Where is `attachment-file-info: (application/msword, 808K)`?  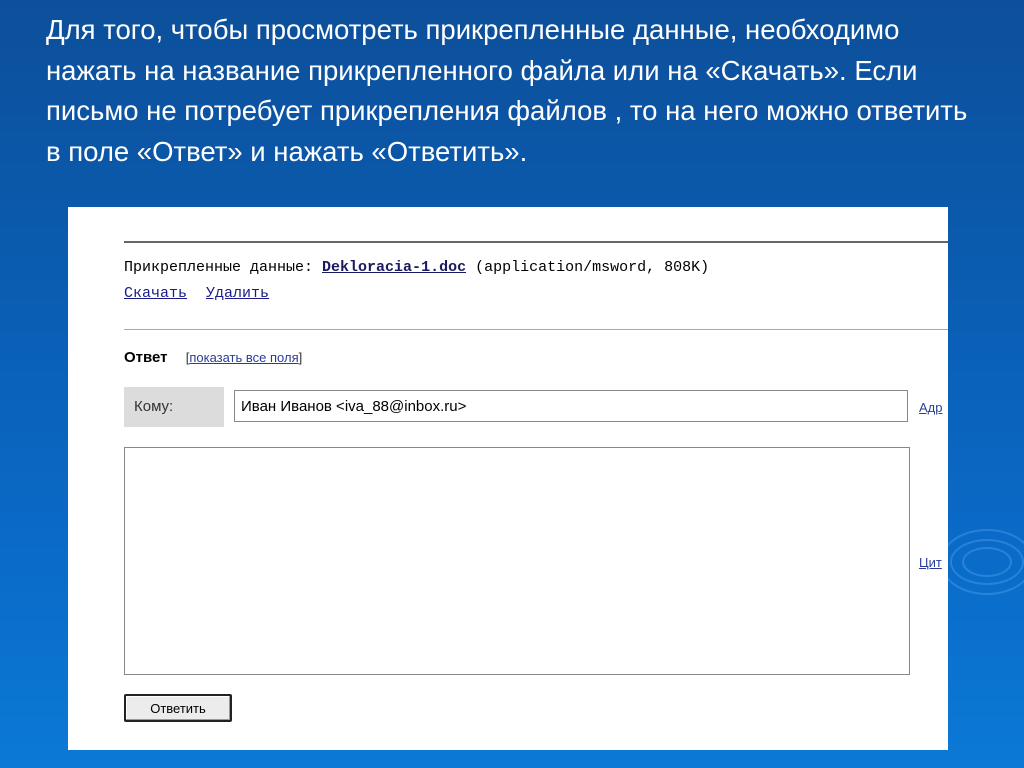 attachment-file-info: (application/msword, 808K) is located at coordinates (592, 267).